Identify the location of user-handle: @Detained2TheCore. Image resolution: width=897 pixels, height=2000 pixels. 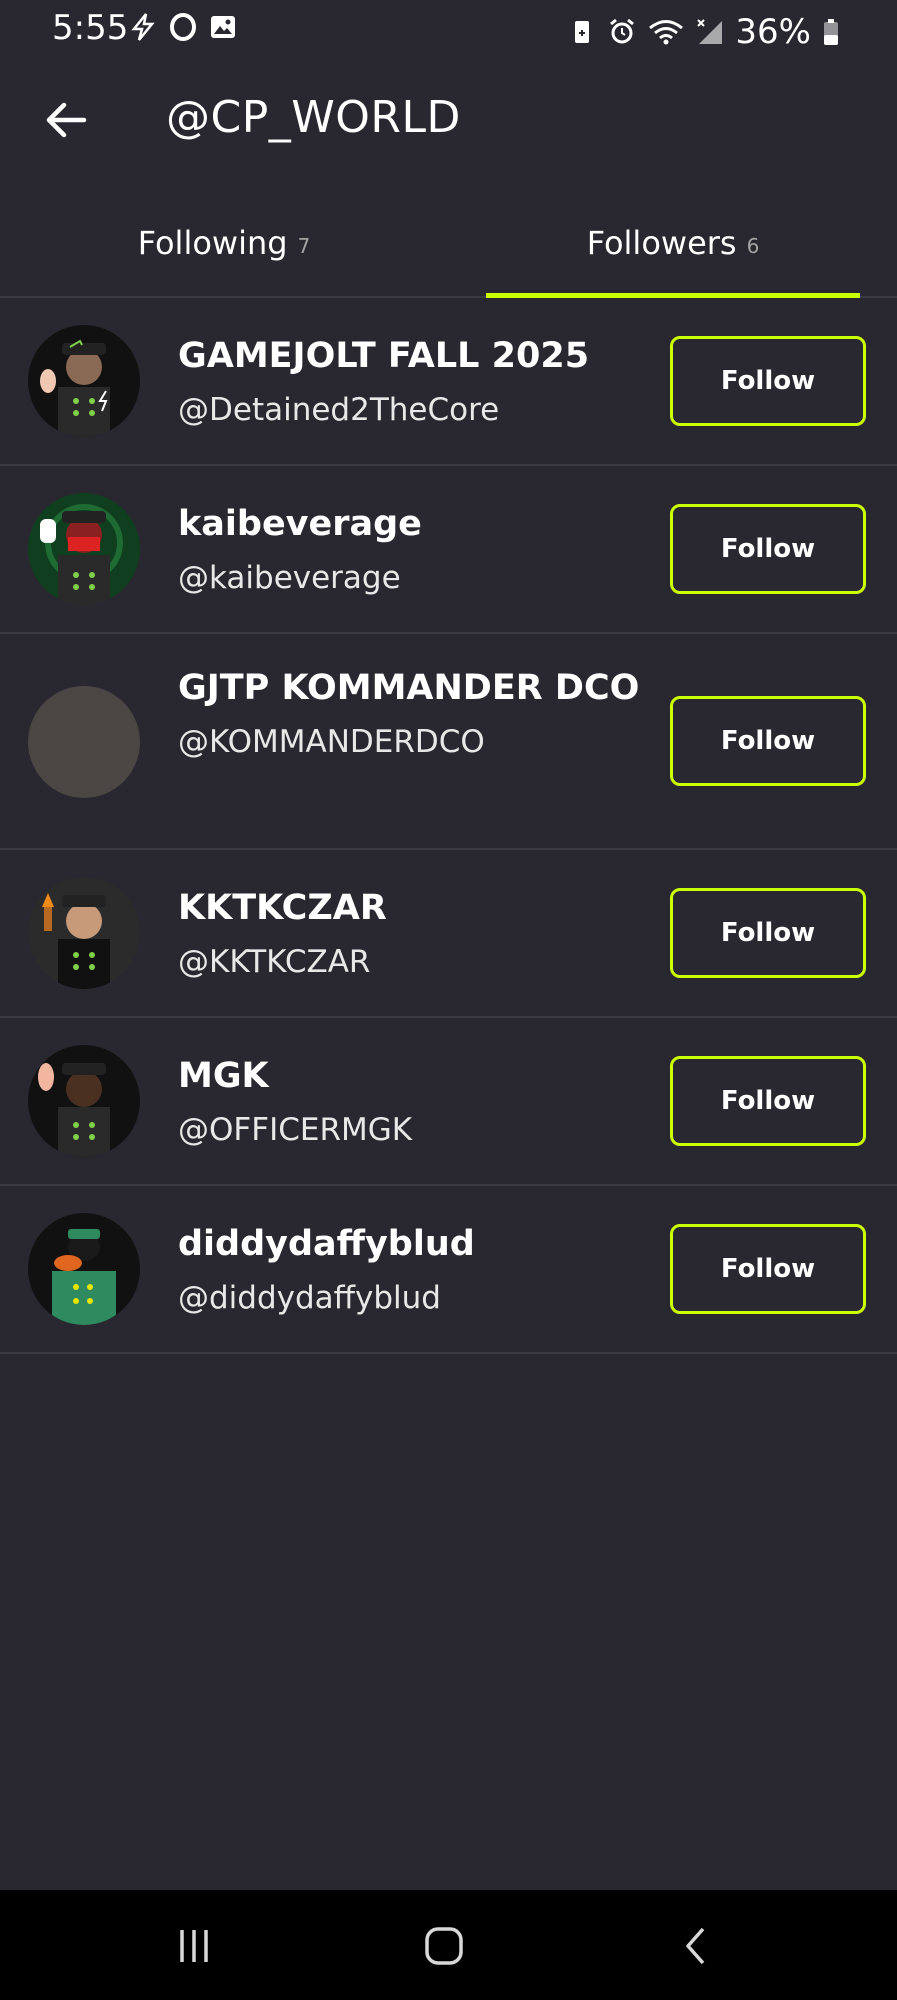
(339, 410).